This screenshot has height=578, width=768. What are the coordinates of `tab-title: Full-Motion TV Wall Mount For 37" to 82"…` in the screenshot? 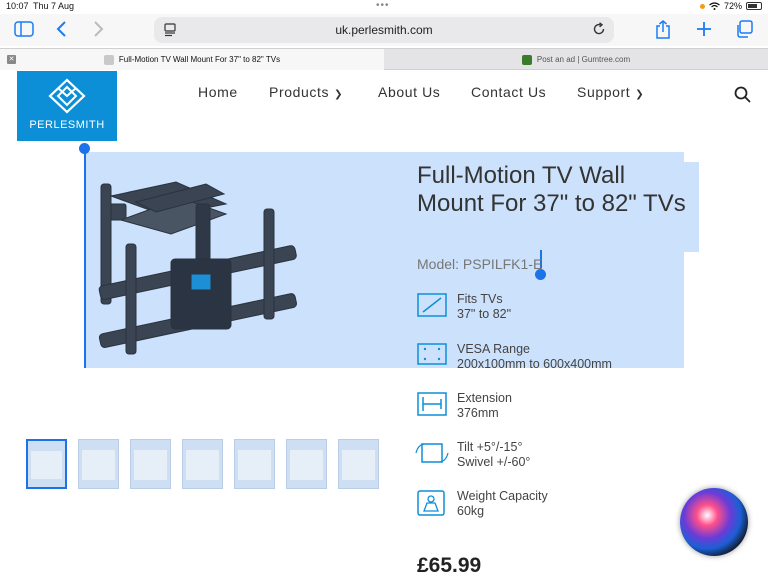 It's located at (199, 59).